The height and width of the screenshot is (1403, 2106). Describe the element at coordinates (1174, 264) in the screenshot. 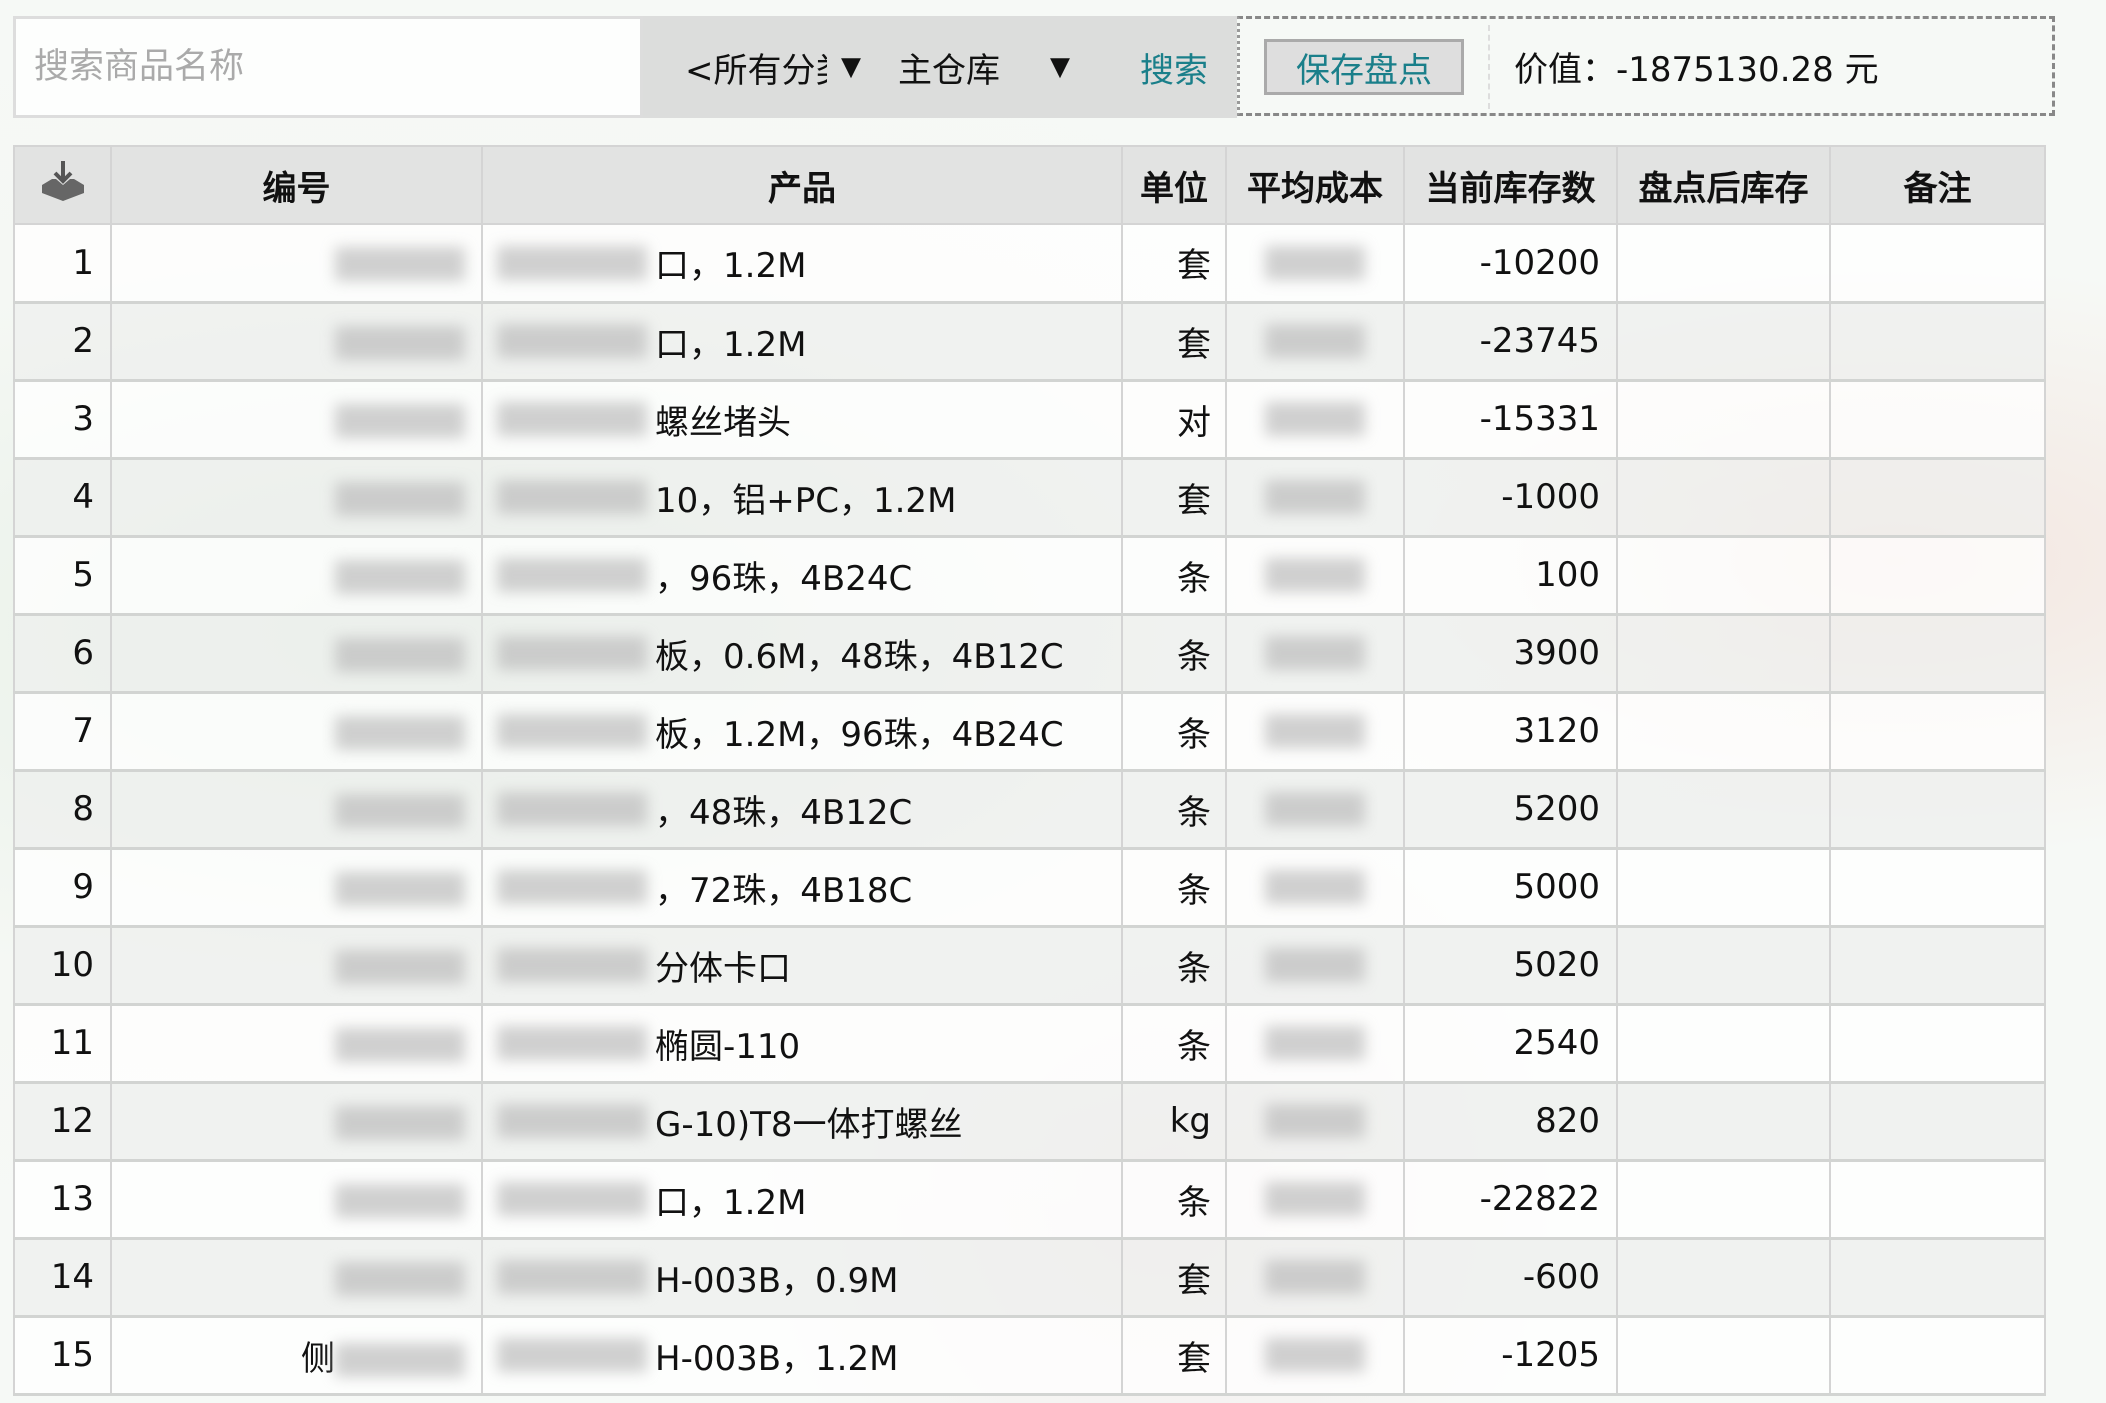

I see `unit-cell: 套` at that location.